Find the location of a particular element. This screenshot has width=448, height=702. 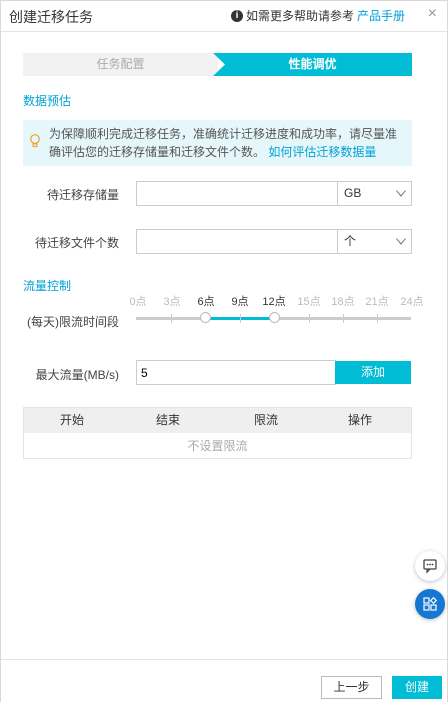

tick-label: 6点 is located at coordinates (206, 302).